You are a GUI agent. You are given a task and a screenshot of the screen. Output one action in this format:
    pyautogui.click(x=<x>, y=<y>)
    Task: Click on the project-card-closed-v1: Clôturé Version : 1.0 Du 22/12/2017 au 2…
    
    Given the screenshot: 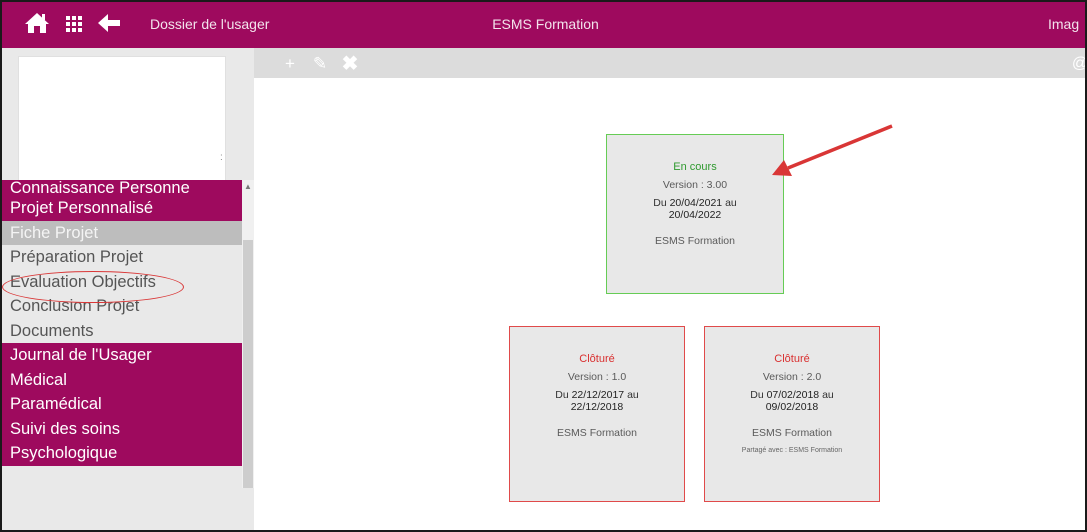 What is the action you would take?
    pyautogui.click(x=597, y=414)
    